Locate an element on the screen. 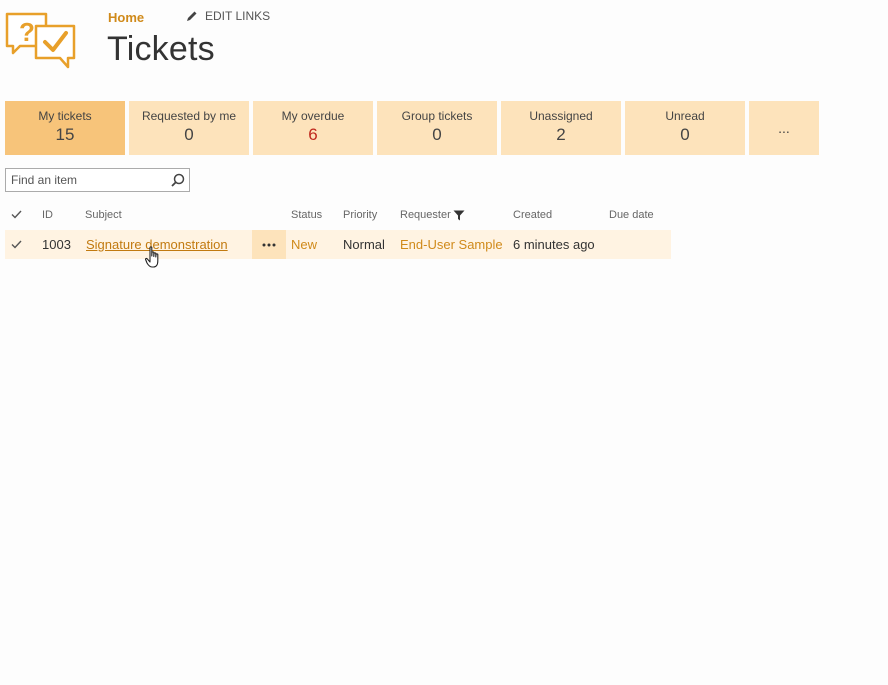 The image size is (888, 685). tile-my-tickets: My tickets 15 is located at coordinates (65, 128).